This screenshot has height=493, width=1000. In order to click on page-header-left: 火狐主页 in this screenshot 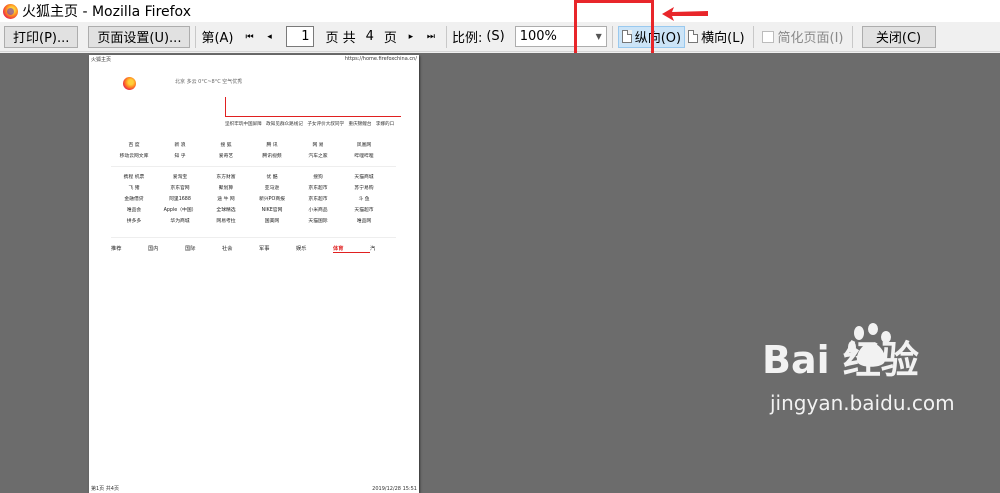, I will do `click(101, 60)`.